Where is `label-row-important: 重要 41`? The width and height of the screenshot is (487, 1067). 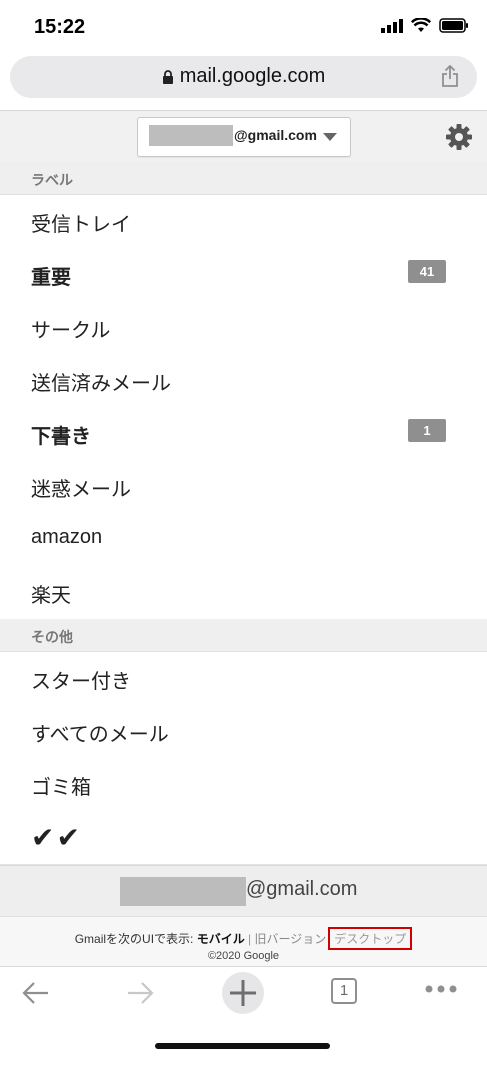
label-row-important: 重要 41 is located at coordinates (243, 275).